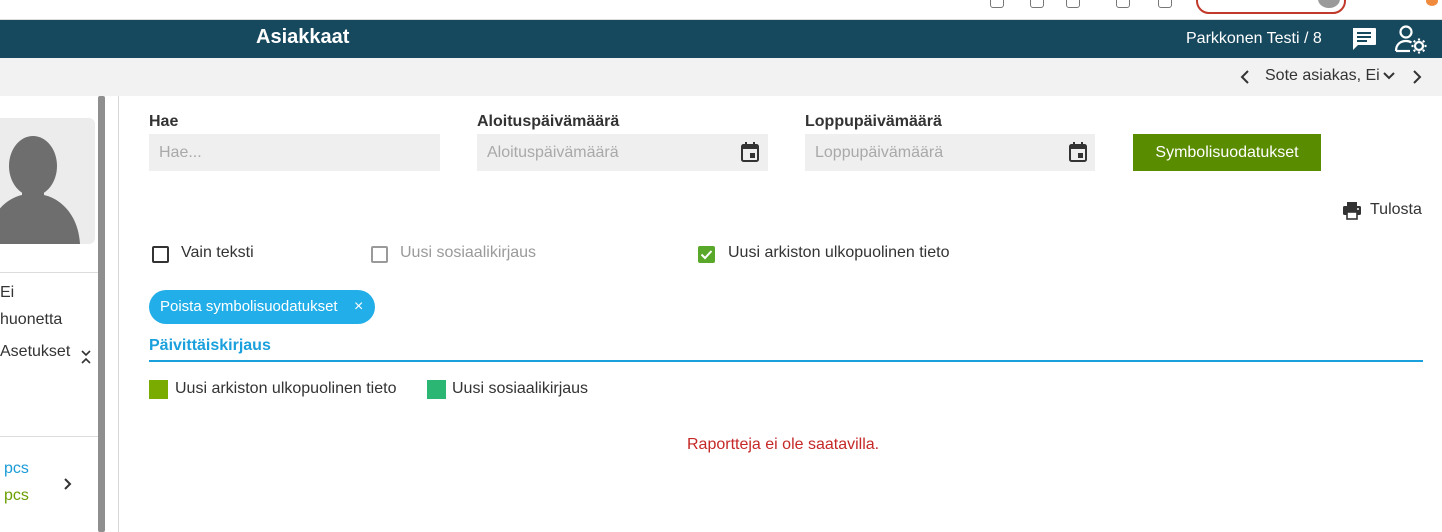 The width and height of the screenshot is (1442, 532). I want to click on search-input, so click(294, 152).